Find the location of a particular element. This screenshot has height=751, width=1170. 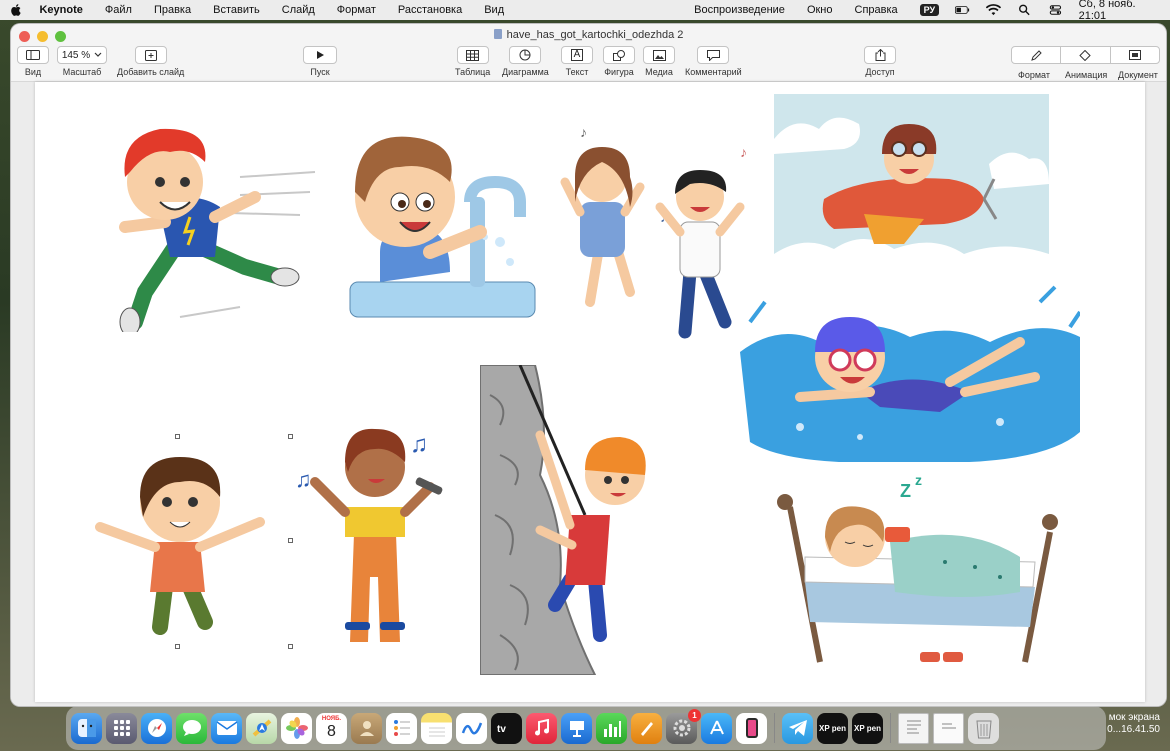

mail-icon is located at coordinates (226, 728).